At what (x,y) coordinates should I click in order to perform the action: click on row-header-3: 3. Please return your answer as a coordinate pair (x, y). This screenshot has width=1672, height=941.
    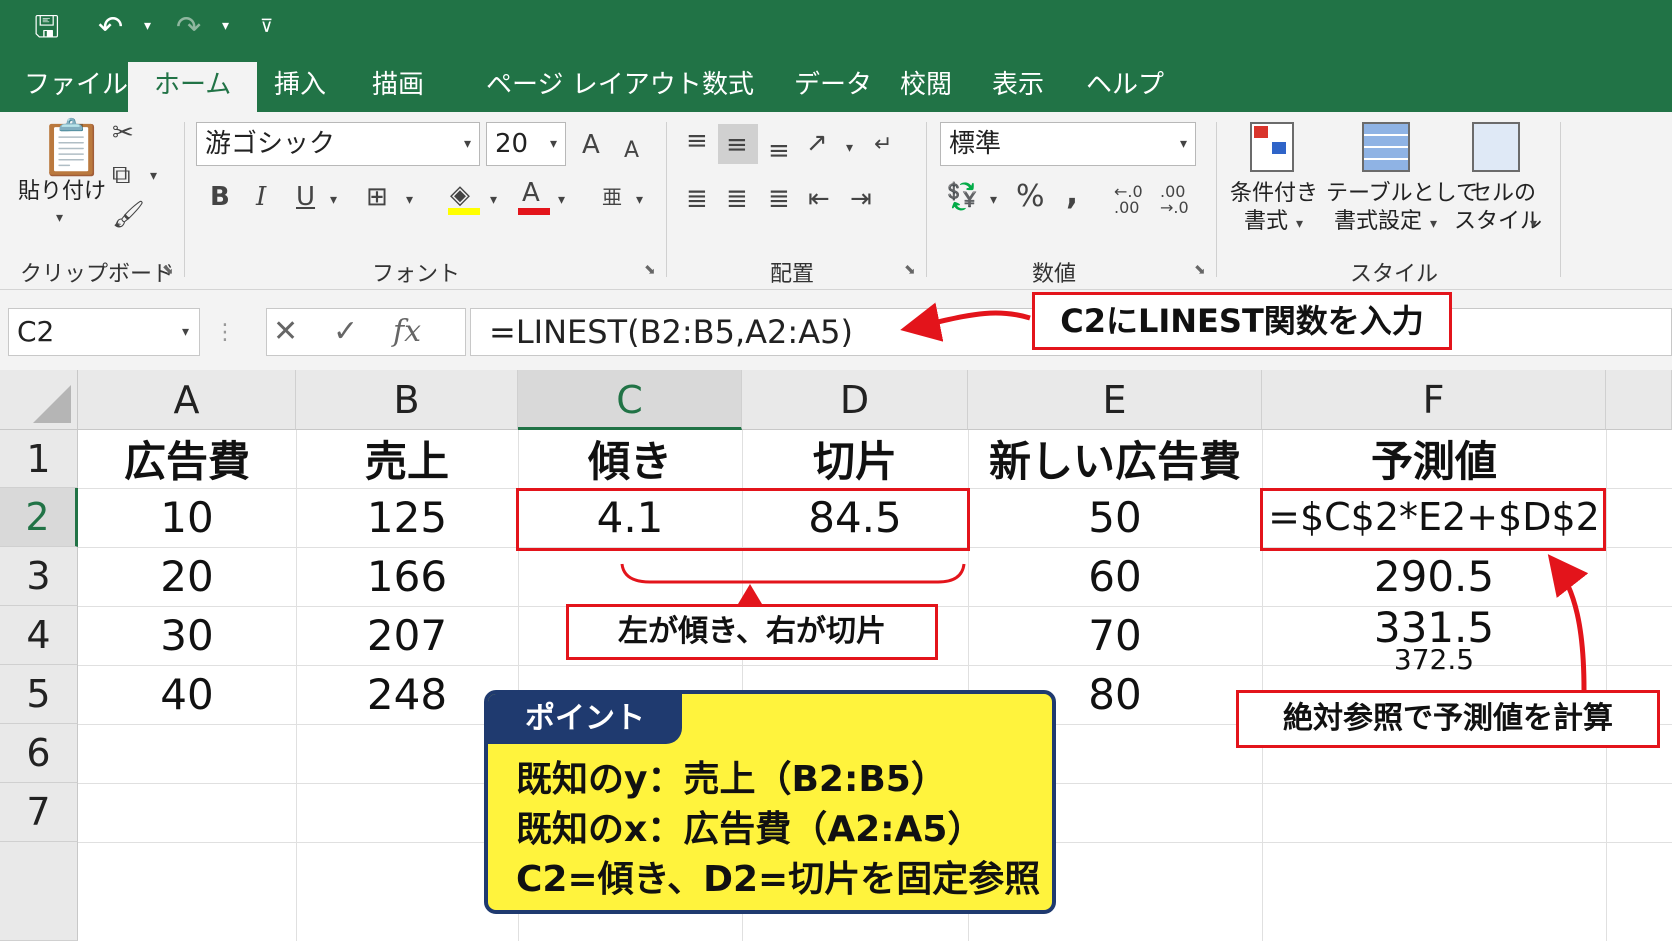
    Looking at the image, I should click on (39, 576).